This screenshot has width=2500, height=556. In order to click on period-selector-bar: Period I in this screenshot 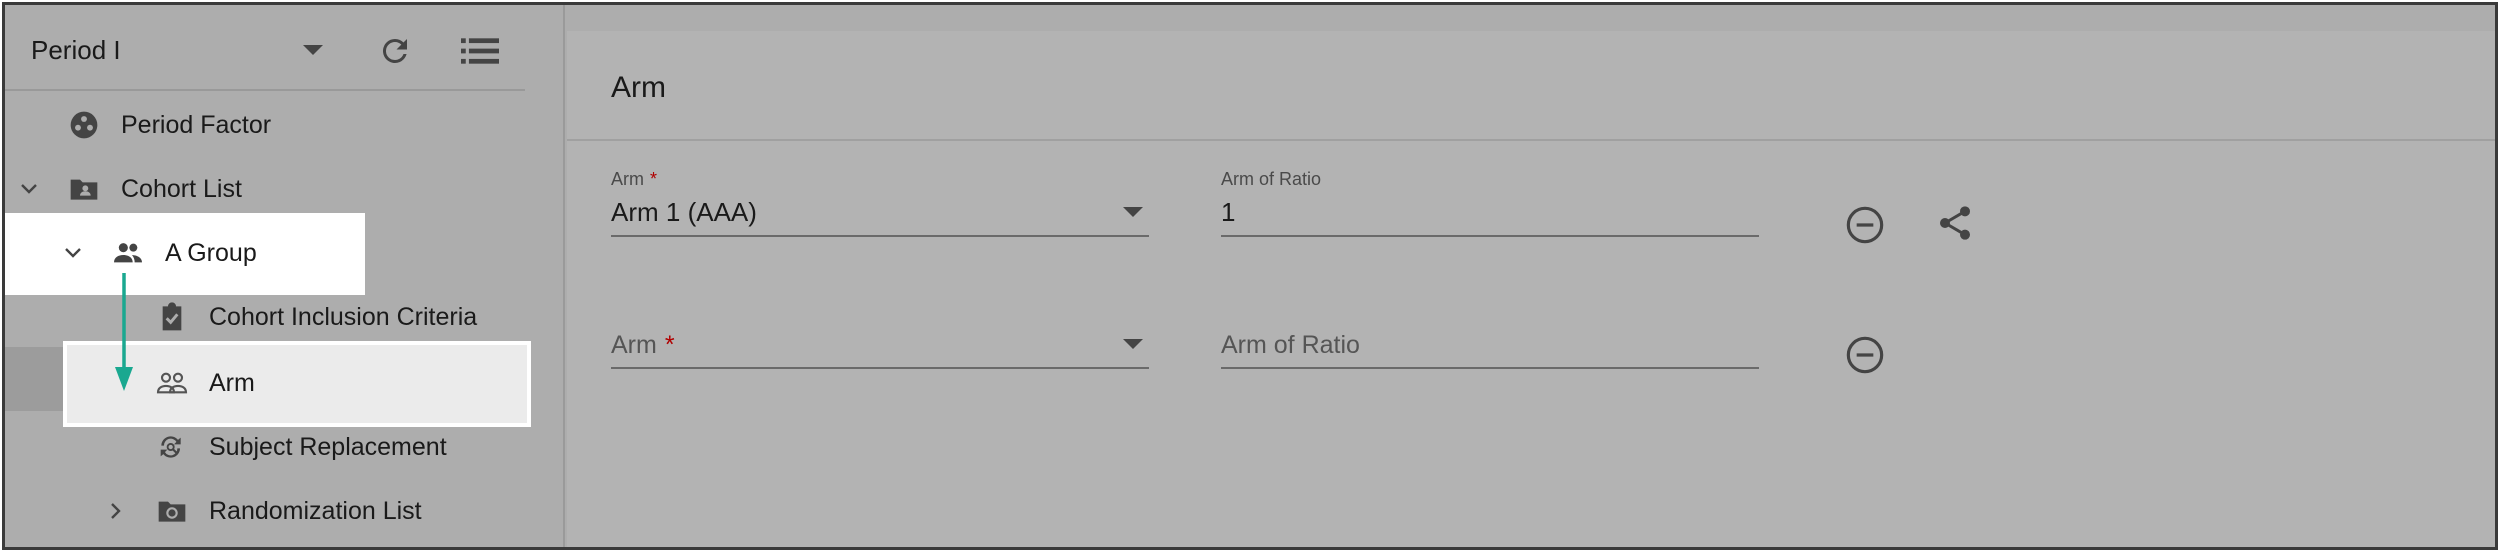, I will do `click(265, 48)`.